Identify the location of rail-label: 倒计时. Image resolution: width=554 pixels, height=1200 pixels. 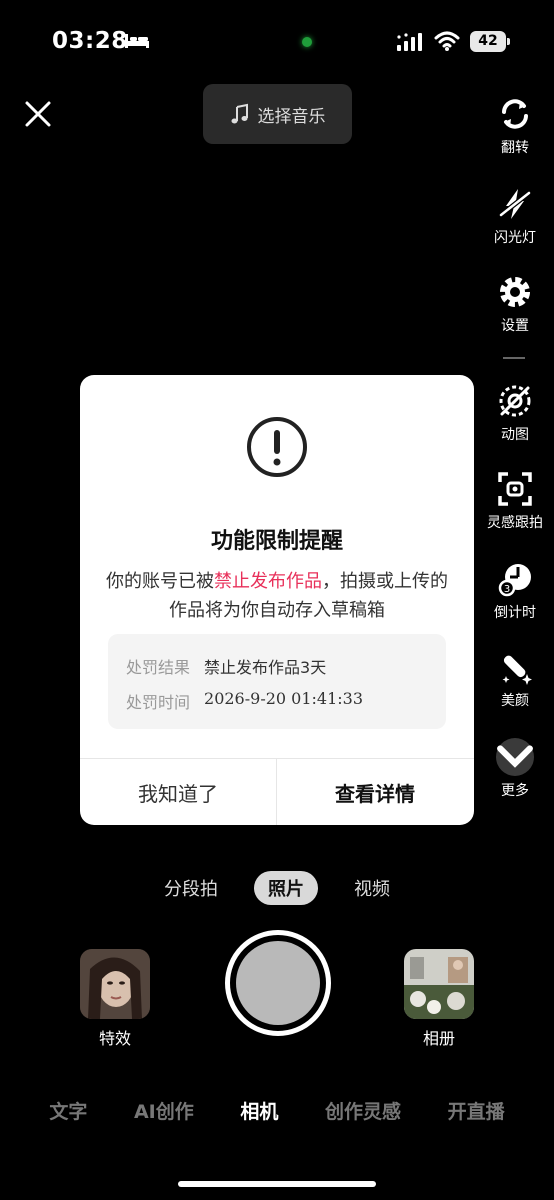
(515, 613).